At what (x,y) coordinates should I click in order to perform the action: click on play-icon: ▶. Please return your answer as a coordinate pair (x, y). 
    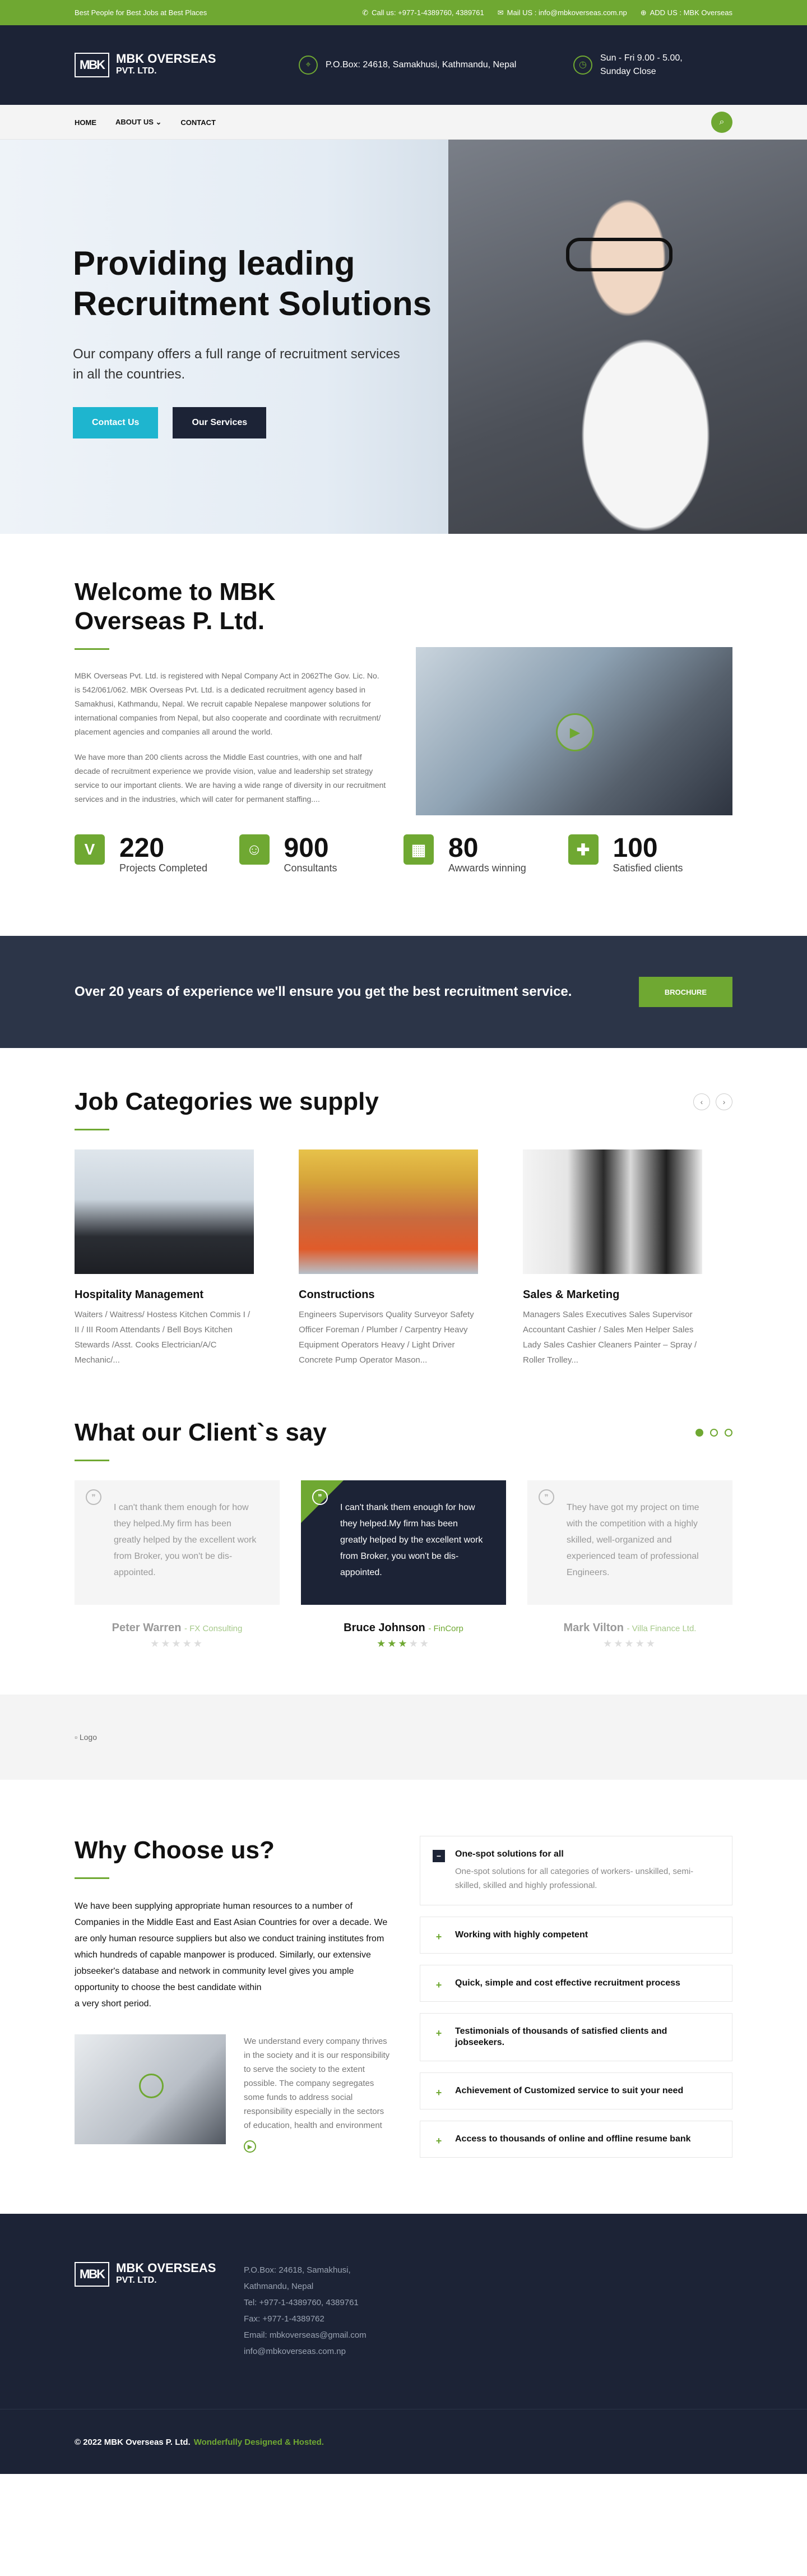
    Looking at the image, I should click on (575, 732).